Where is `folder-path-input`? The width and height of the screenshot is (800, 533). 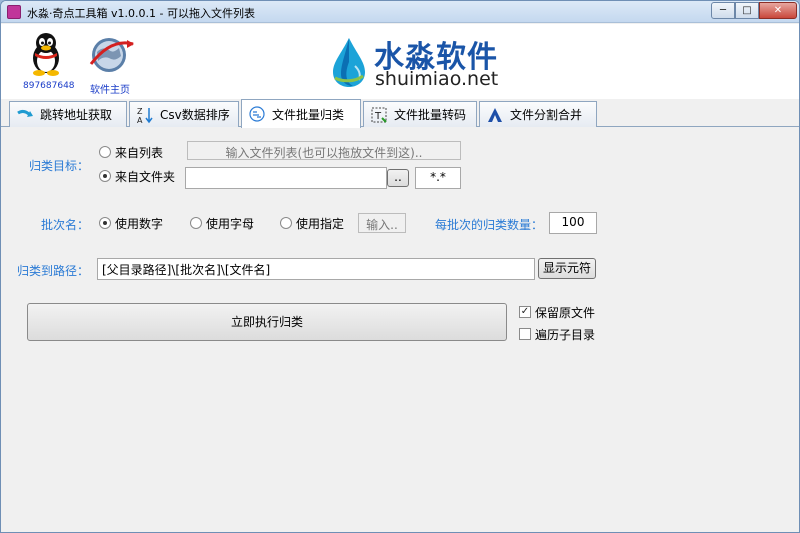
folder-path-input is located at coordinates (286, 178).